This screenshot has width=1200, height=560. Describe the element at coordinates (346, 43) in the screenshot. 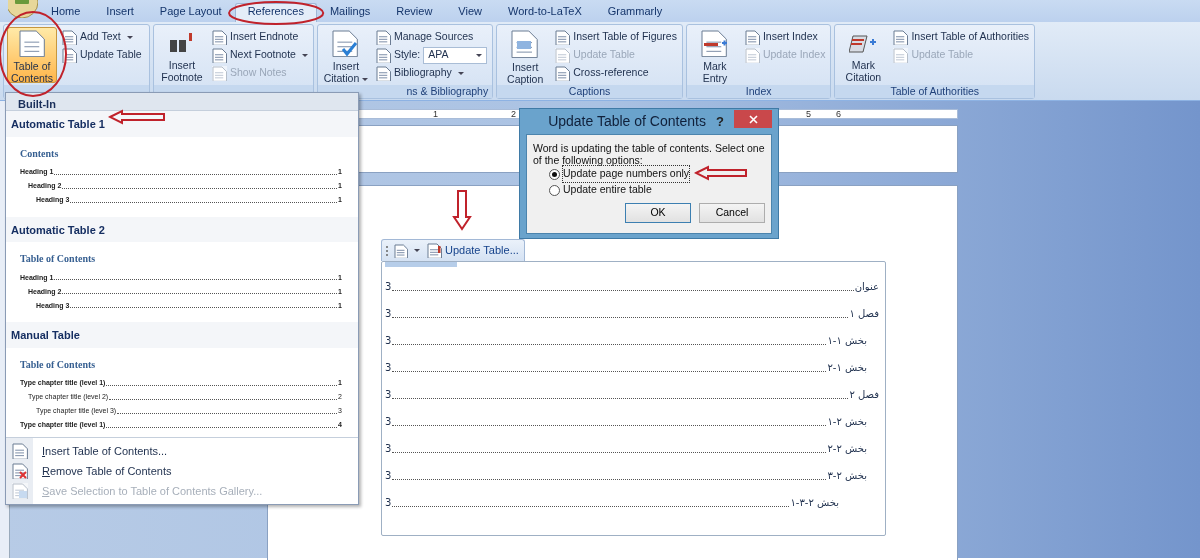

I see `document-check-icon` at that location.